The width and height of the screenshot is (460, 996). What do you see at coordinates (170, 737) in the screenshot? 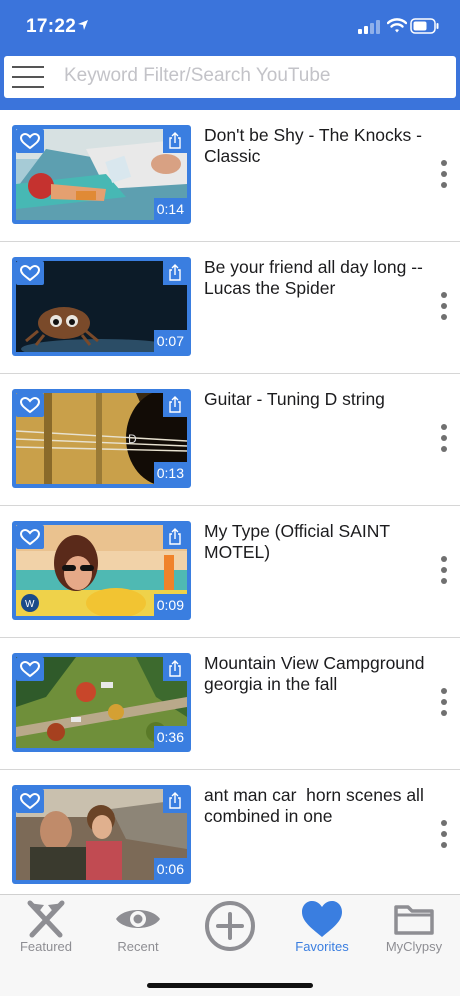
I see `video-duration: 0:36` at bounding box center [170, 737].